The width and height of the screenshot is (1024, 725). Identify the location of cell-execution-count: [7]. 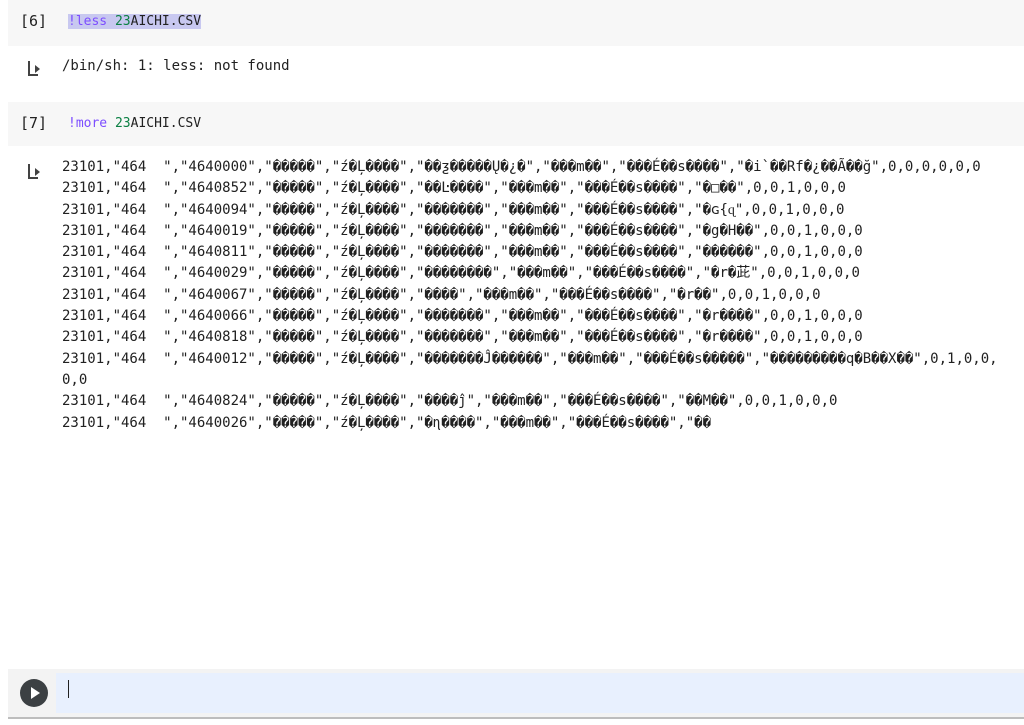
(34, 123).